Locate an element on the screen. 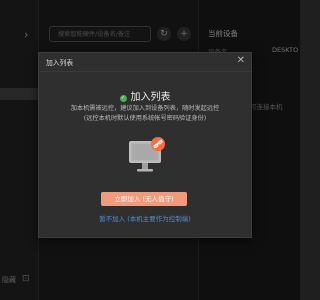  dialog-description-line1: 加本机需被远控，建议加入到设备列表，随时发起远控 is located at coordinates (145, 108).